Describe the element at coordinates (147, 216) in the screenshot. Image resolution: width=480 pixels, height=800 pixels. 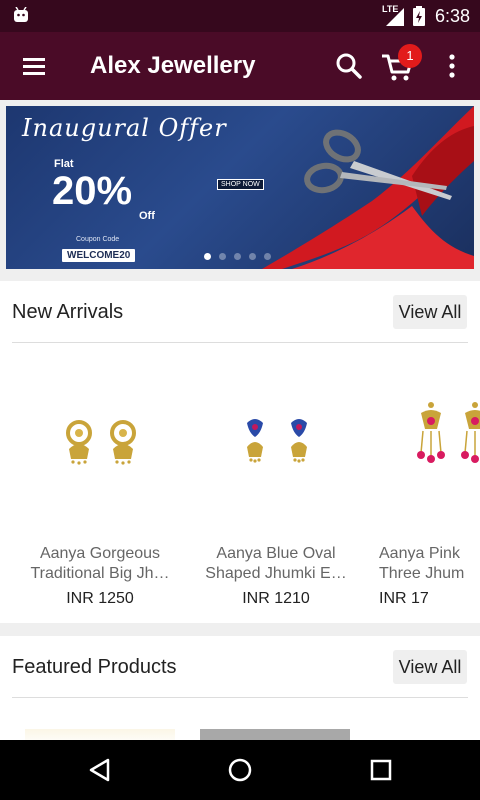
I see `banner-off-label: Off` at that location.